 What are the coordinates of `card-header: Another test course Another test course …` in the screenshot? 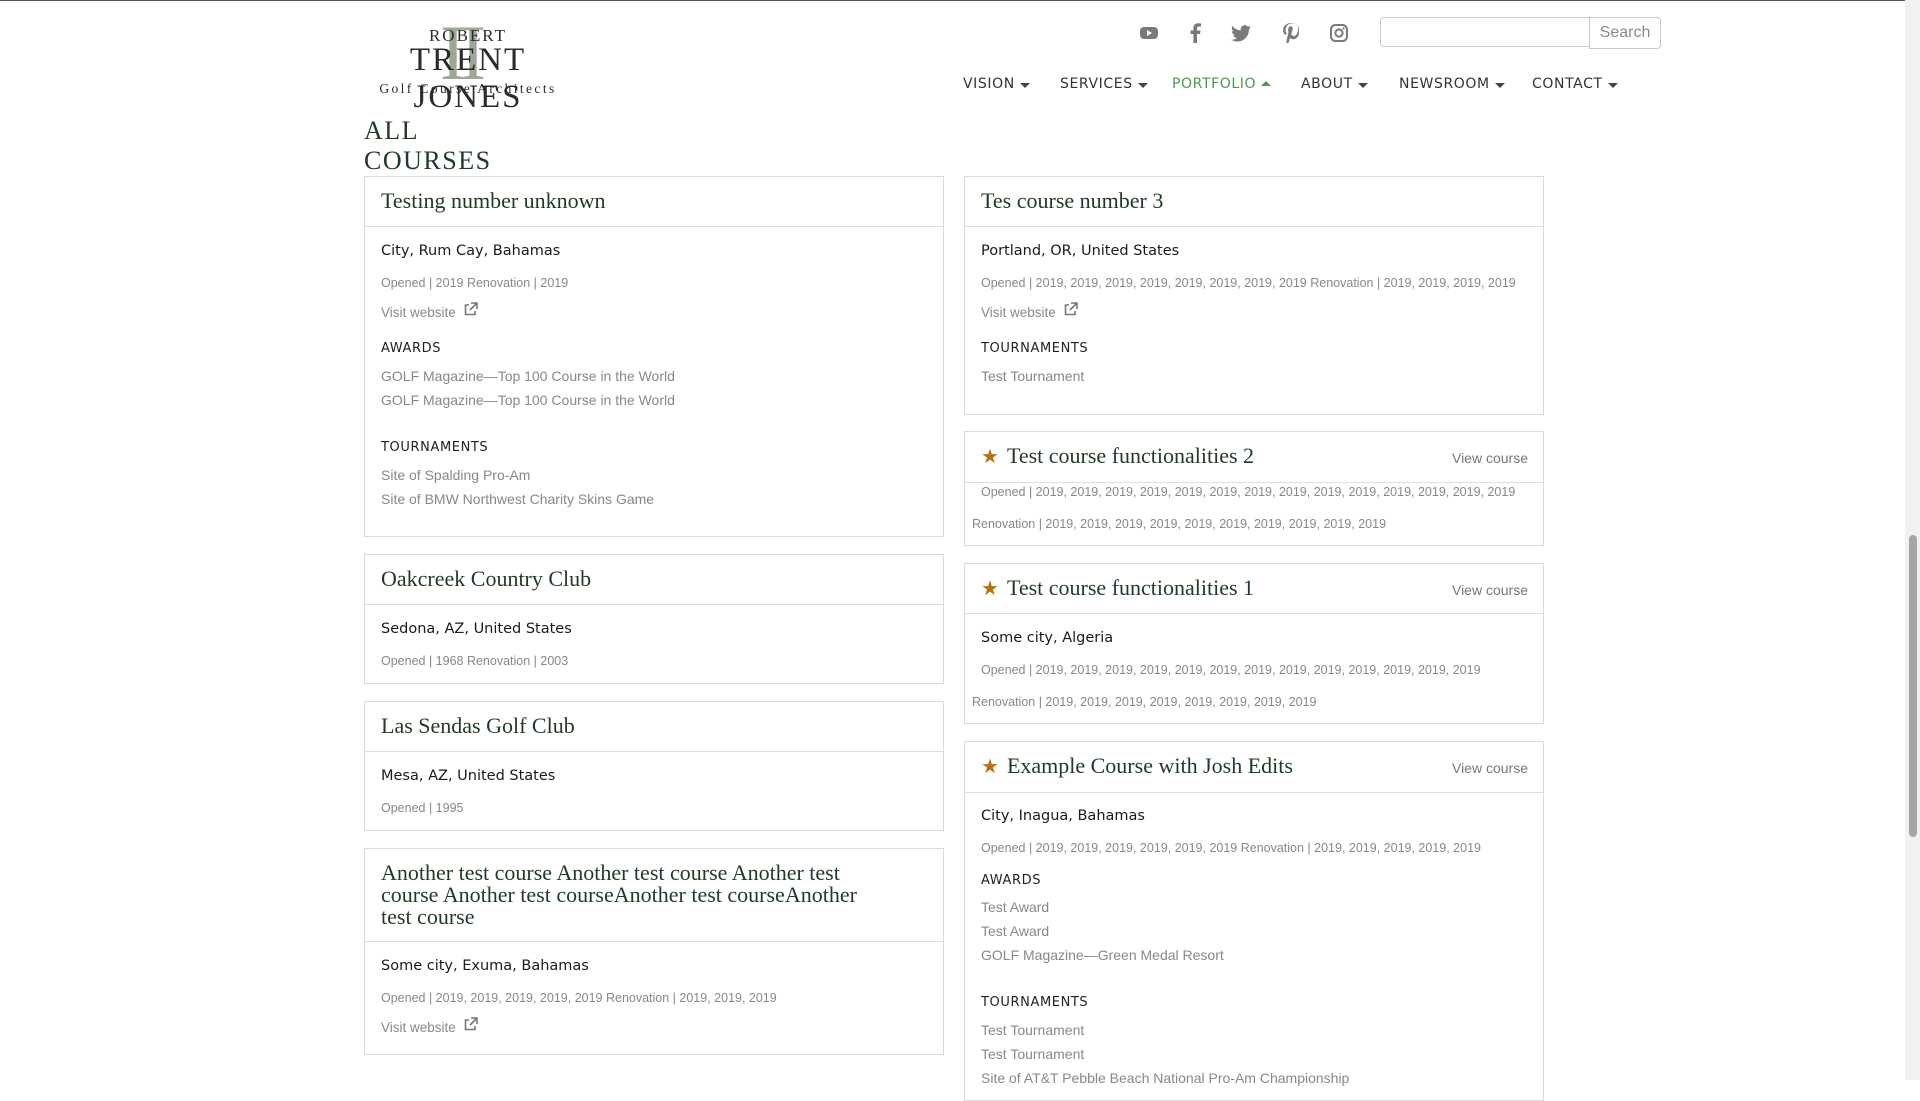 It's located at (654, 895).